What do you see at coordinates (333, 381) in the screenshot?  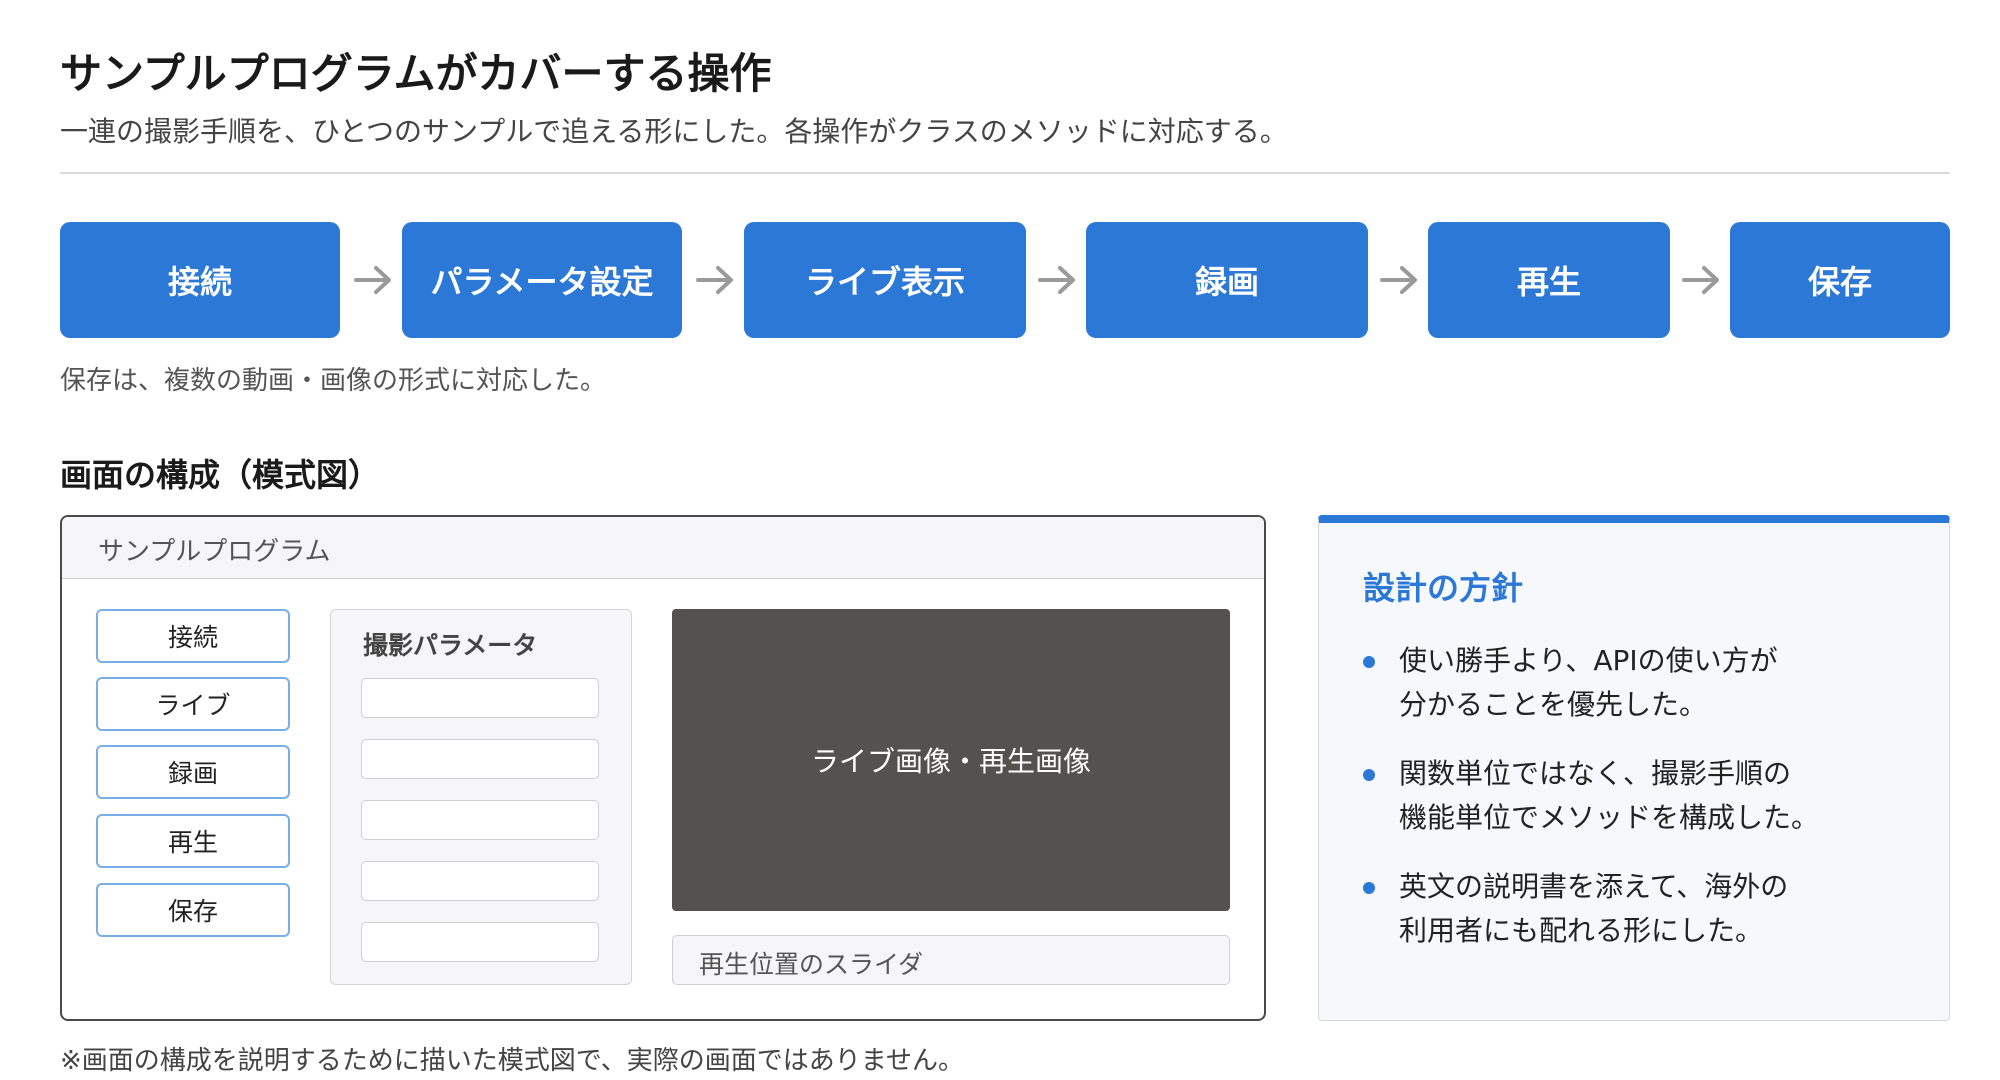 I see `save-note: 保存は、複数の動画・画像の形式に対応した。` at bounding box center [333, 381].